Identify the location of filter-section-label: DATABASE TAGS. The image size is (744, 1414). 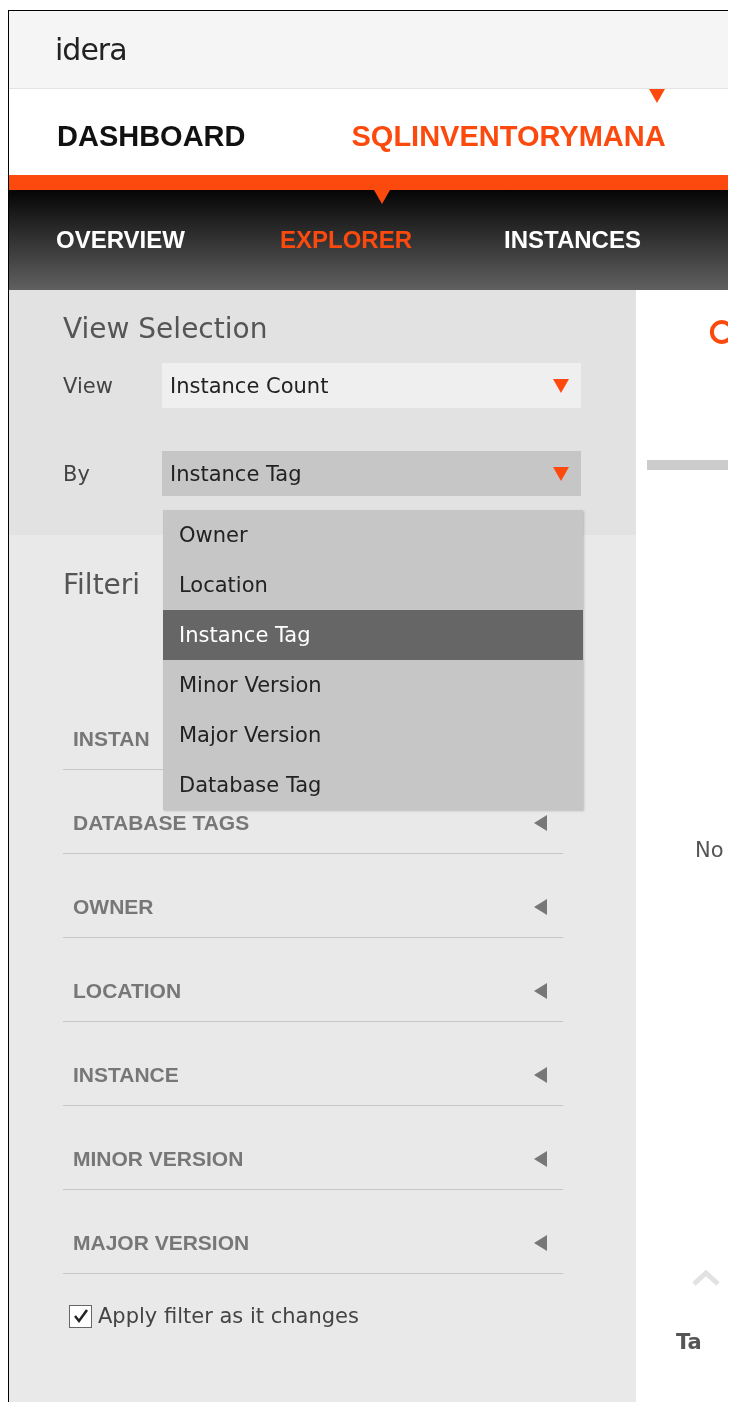
(161, 822).